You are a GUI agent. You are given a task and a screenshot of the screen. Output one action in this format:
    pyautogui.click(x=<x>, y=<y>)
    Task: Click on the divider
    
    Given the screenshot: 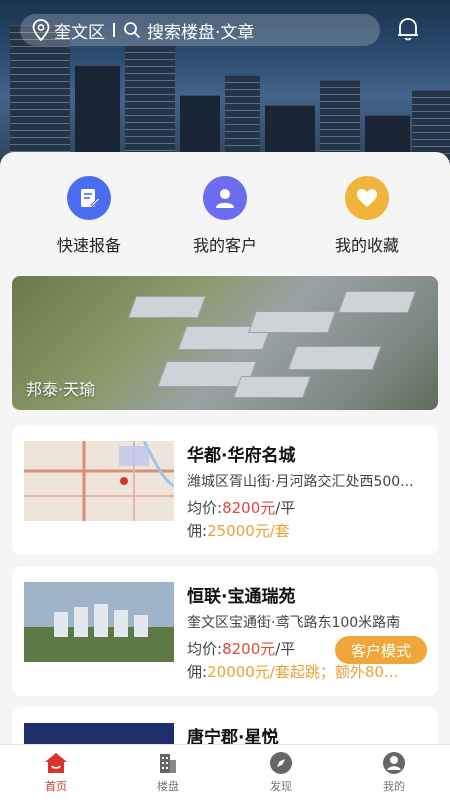 What is the action you would take?
    pyautogui.click(x=114, y=30)
    